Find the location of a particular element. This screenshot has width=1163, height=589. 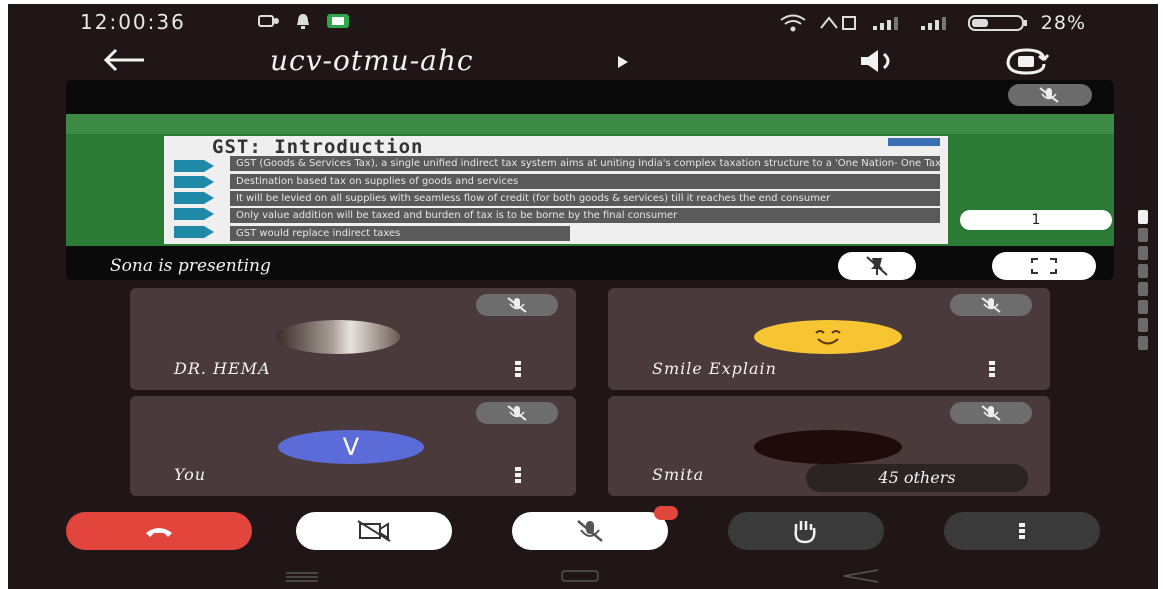

hangup-icon is located at coordinates (159, 532).